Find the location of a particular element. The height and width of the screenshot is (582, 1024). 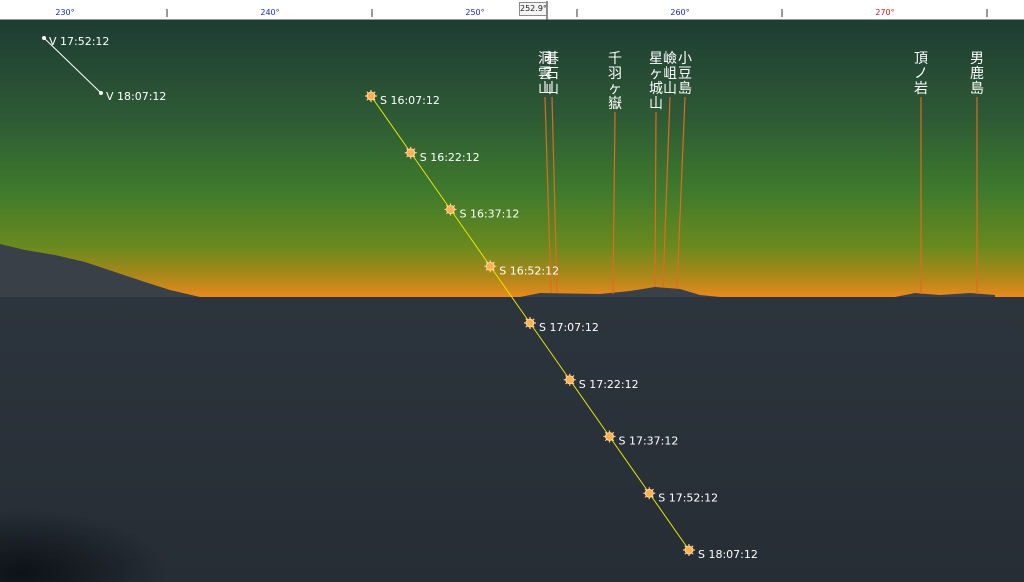

sun-time-label: S 16:52:12 is located at coordinates (529, 270).